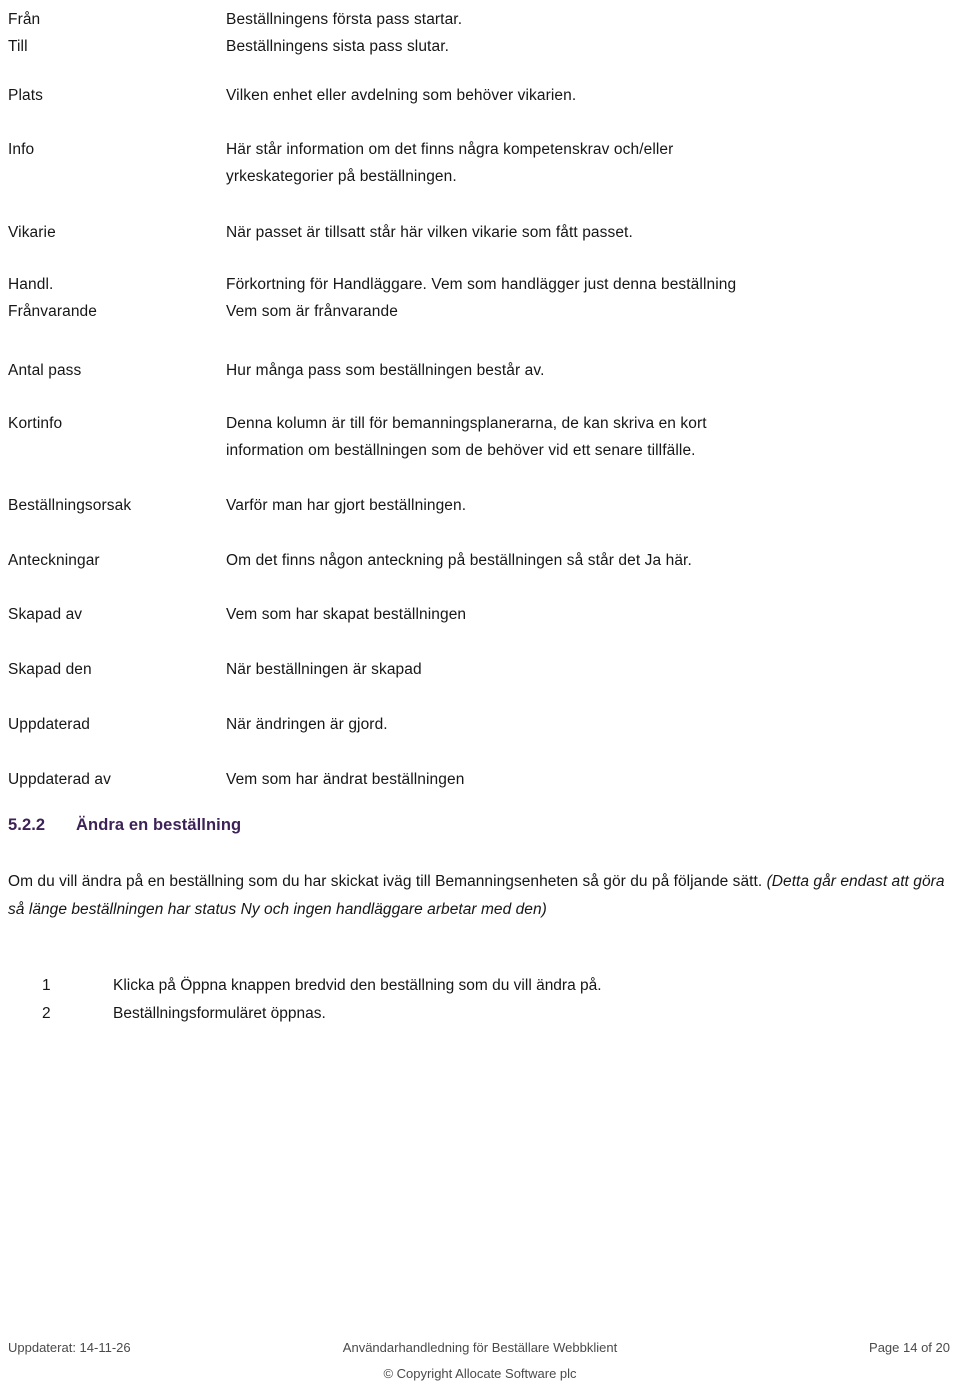  I want to click on field-label: Från, so click(24, 19).